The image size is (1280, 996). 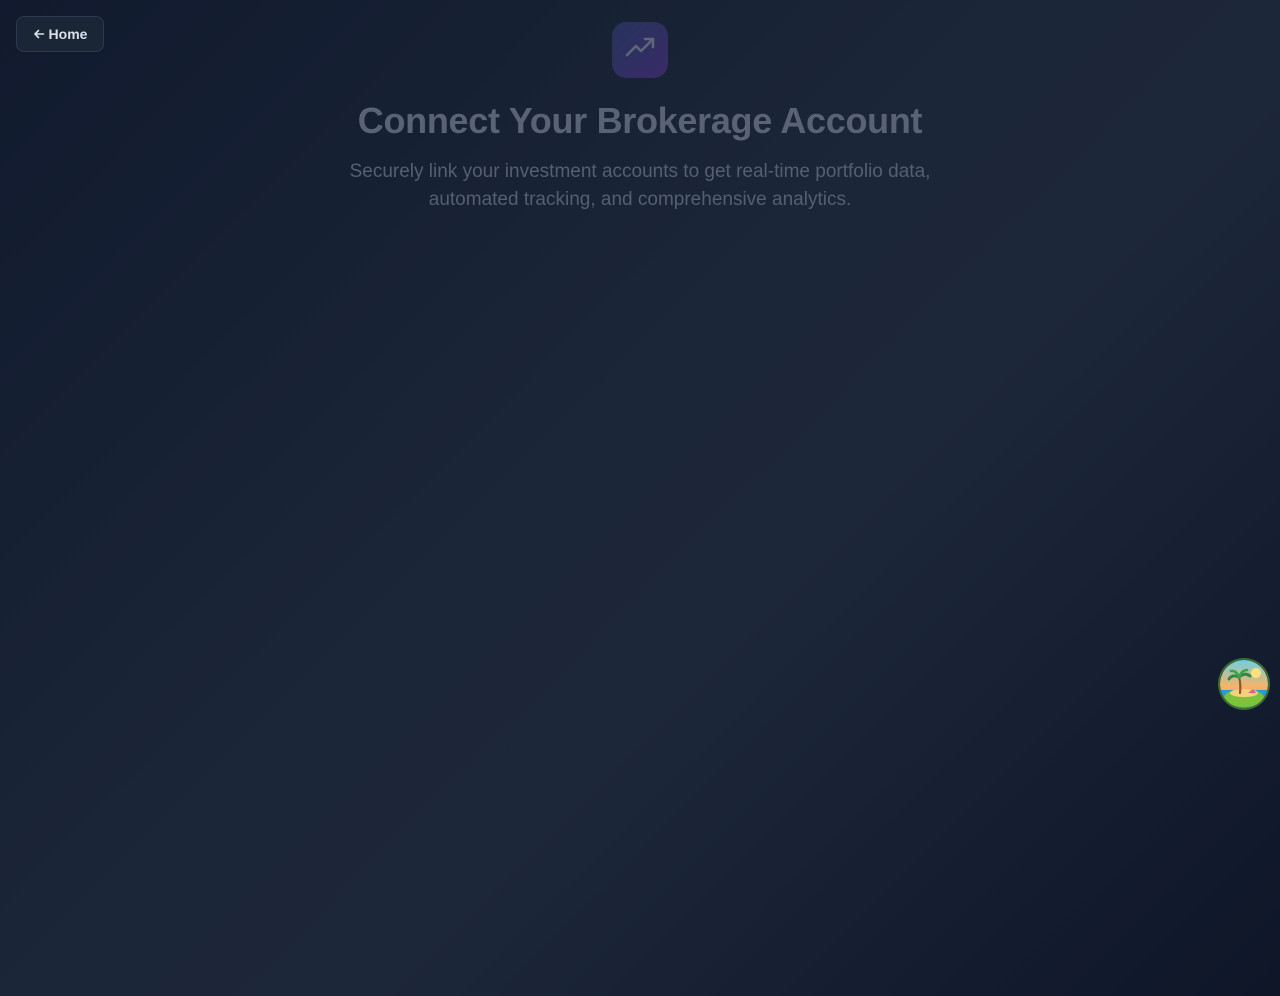 What do you see at coordinates (68, 34) in the screenshot?
I see `home-button-label: Home` at bounding box center [68, 34].